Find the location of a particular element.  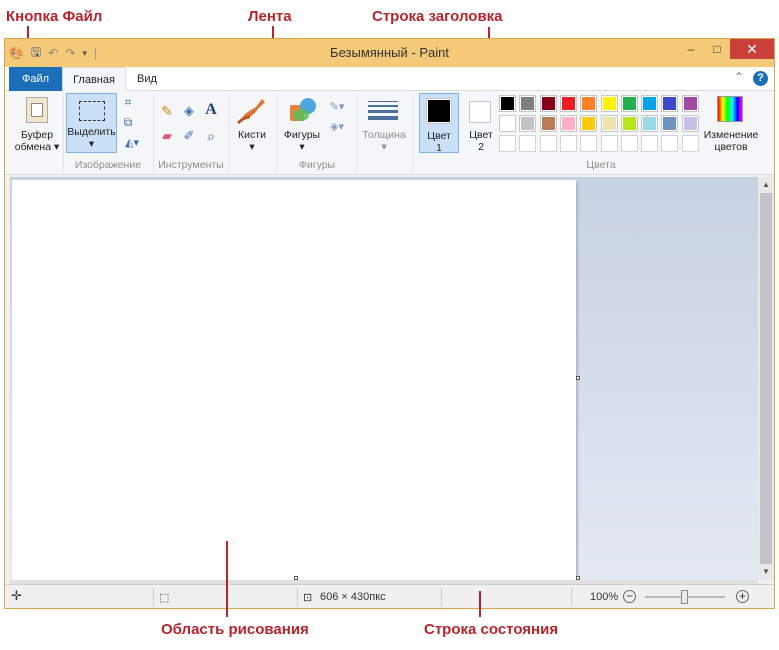

brushes-label: Кисти is located at coordinates (252, 135).